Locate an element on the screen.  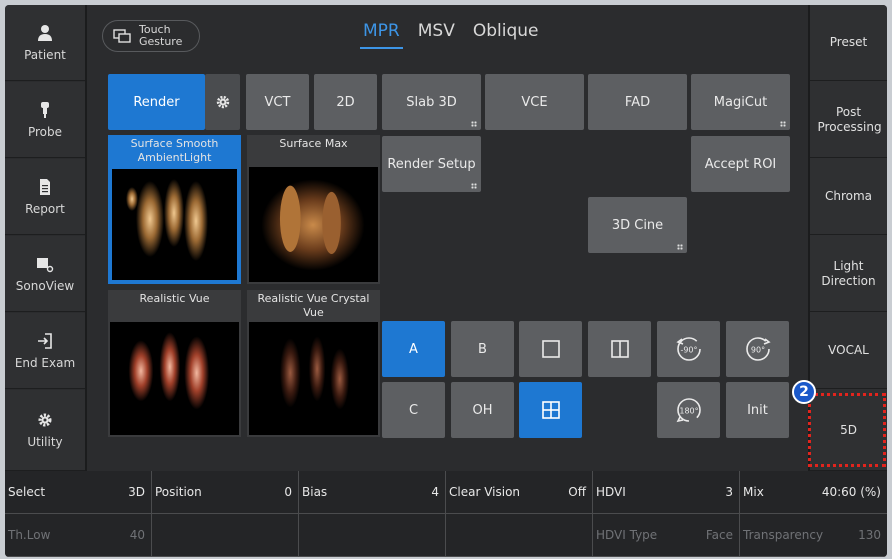
preset-button: Preset is located at coordinates (848, 43).